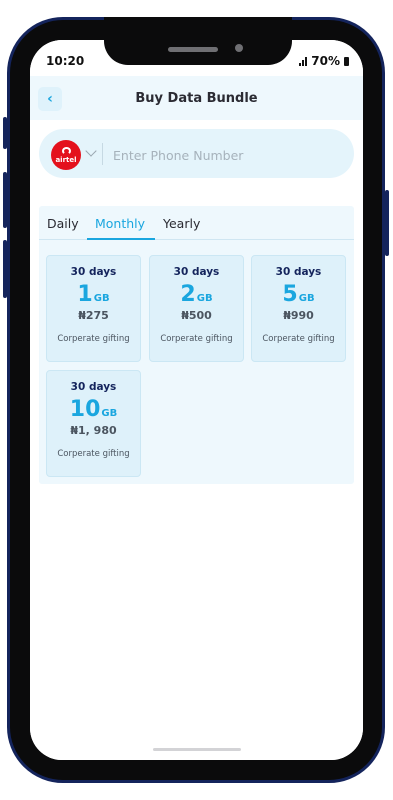  I want to click on bundle-size: 1GB, so click(93, 294).